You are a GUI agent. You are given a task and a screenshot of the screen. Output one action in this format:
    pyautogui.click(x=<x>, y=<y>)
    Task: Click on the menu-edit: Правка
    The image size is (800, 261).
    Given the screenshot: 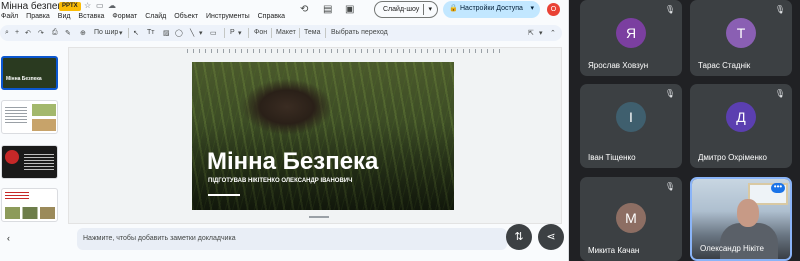 What is the action you would take?
    pyautogui.click(x=38, y=16)
    